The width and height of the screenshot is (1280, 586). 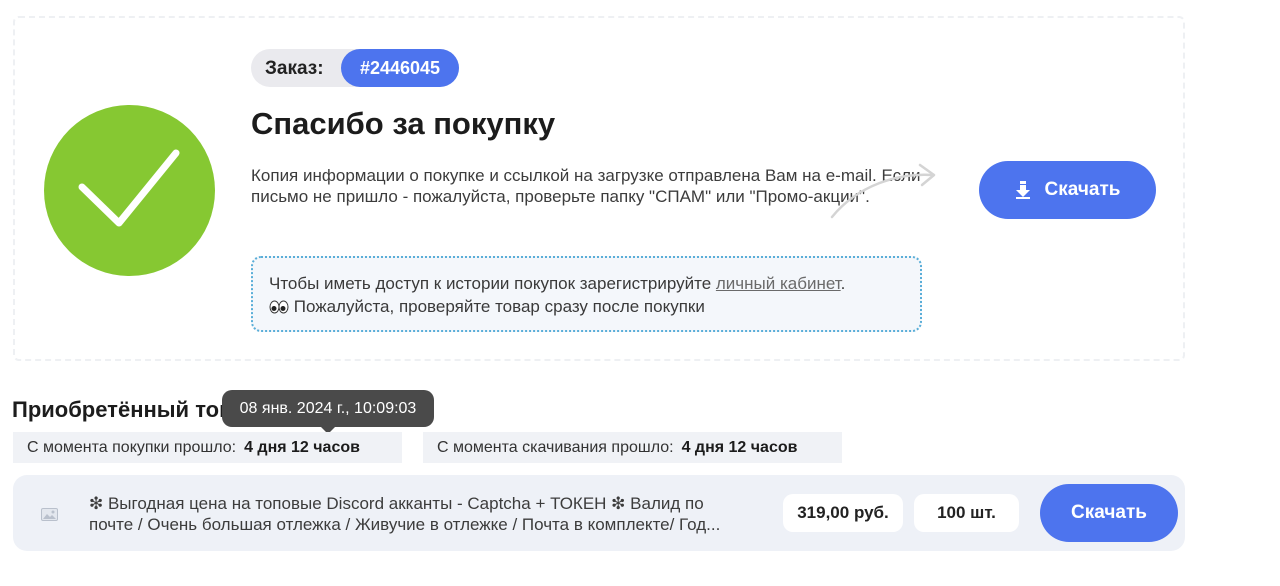 What do you see at coordinates (1082, 189) in the screenshot?
I see `download-button-label: Скачать` at bounding box center [1082, 189].